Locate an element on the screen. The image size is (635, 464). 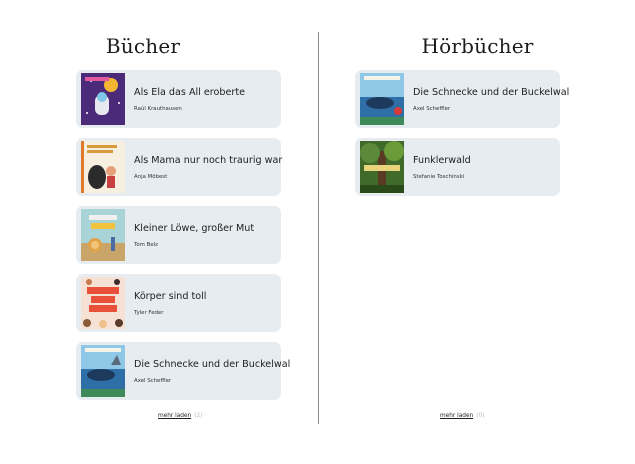
book-title: Die Schnecke und der Buckelwal is located at coordinates (212, 364).